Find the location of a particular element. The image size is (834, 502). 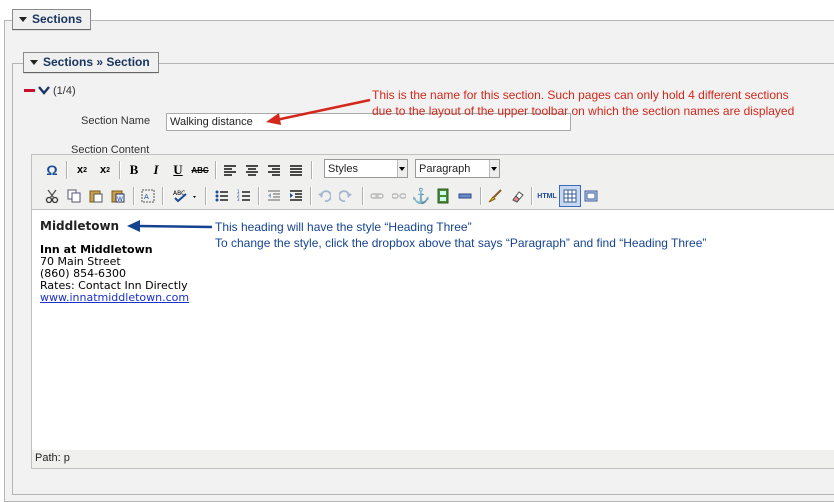

svg-text: W is located at coordinates (120, 199).